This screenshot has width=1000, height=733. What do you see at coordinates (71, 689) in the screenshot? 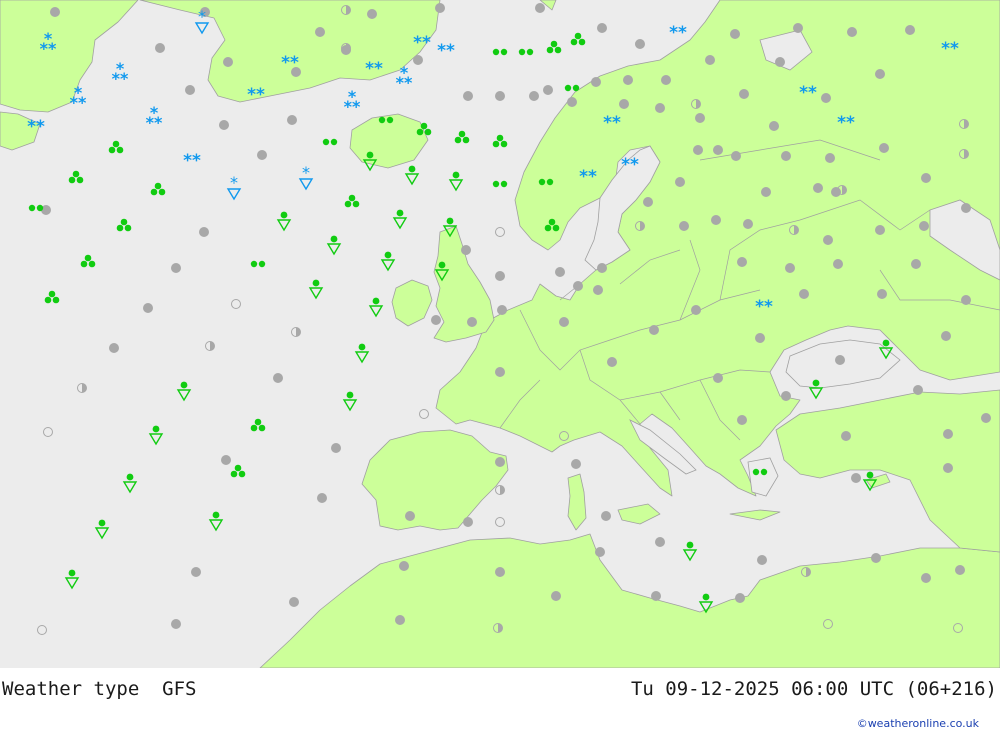
I see `map-title: Weather type` at bounding box center [71, 689].